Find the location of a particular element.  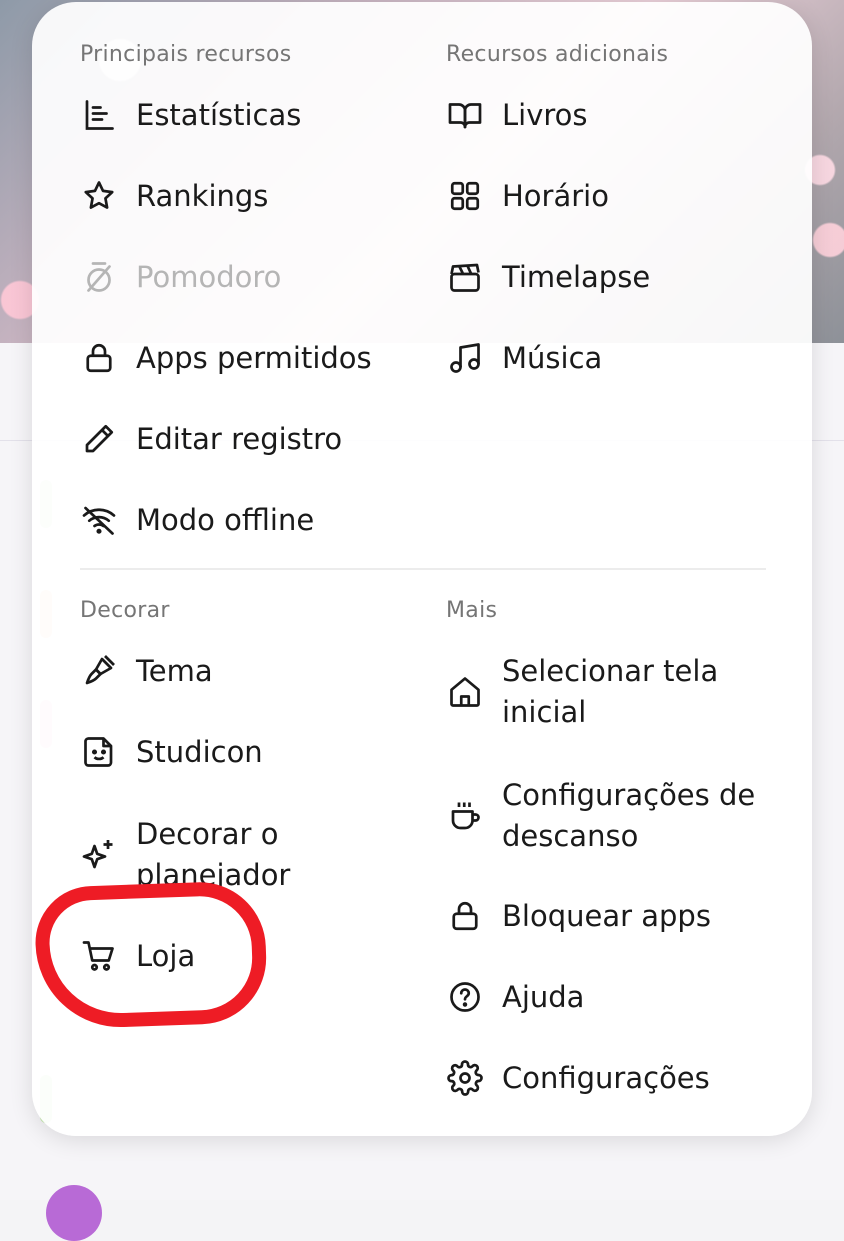

section-divider is located at coordinates (423, 569).